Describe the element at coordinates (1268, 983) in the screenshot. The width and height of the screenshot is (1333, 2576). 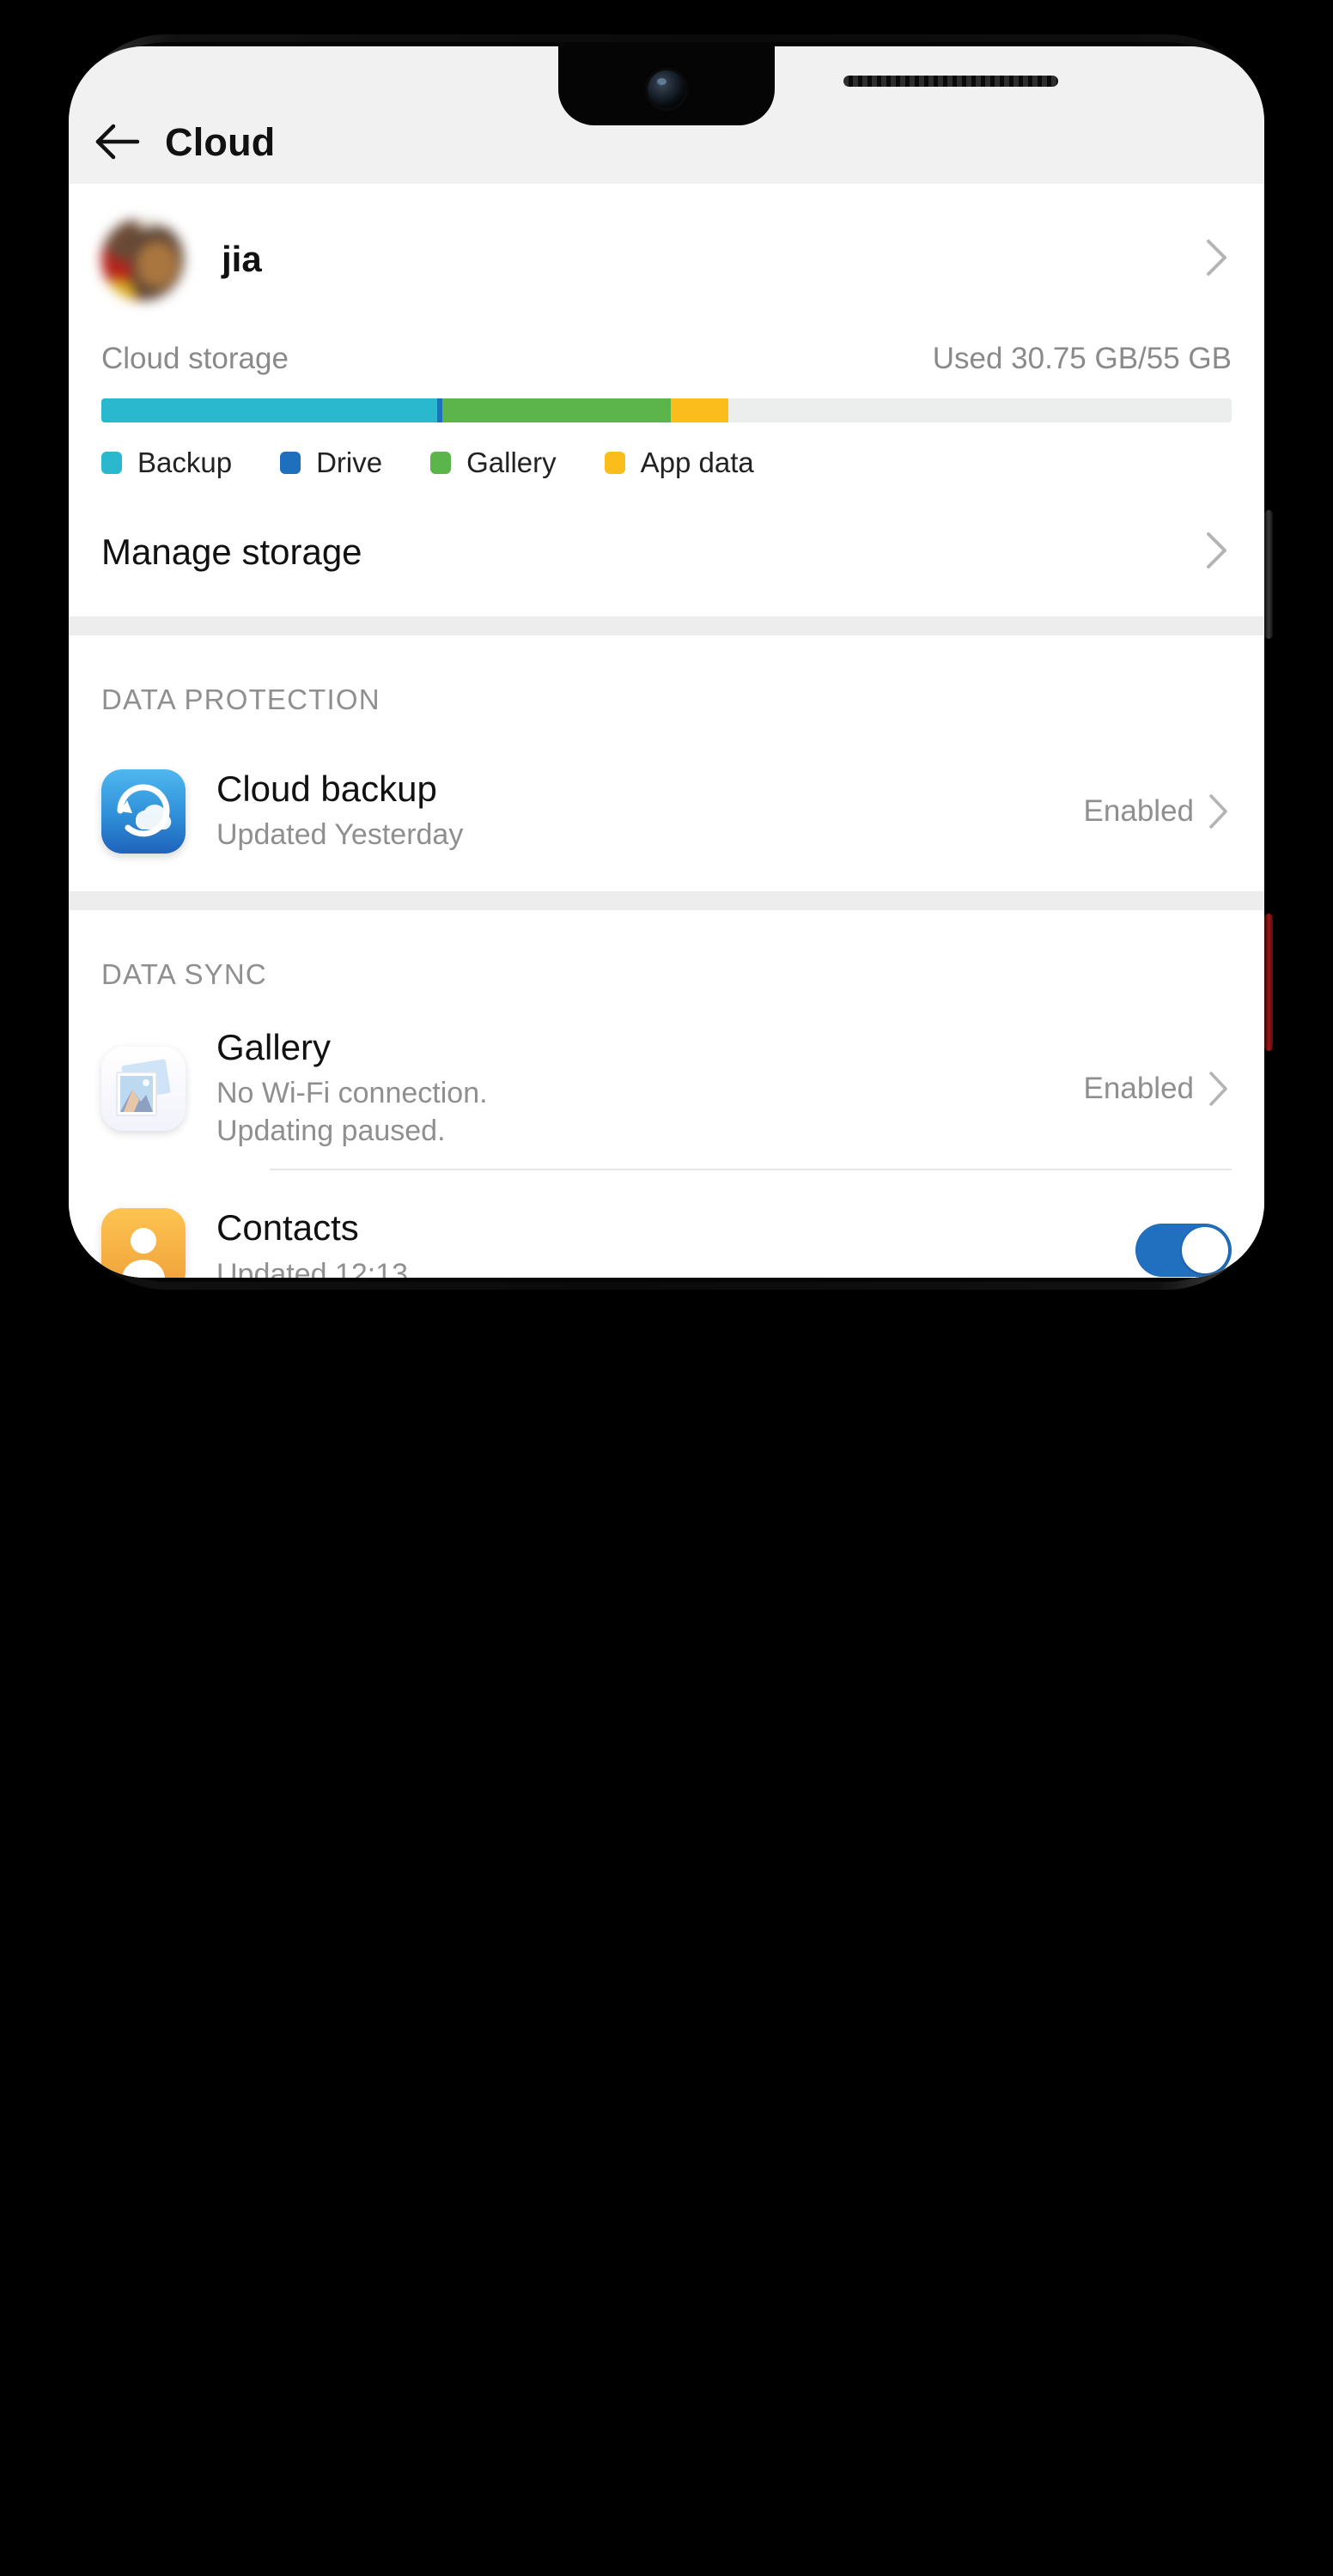
I see `volume-button` at that location.